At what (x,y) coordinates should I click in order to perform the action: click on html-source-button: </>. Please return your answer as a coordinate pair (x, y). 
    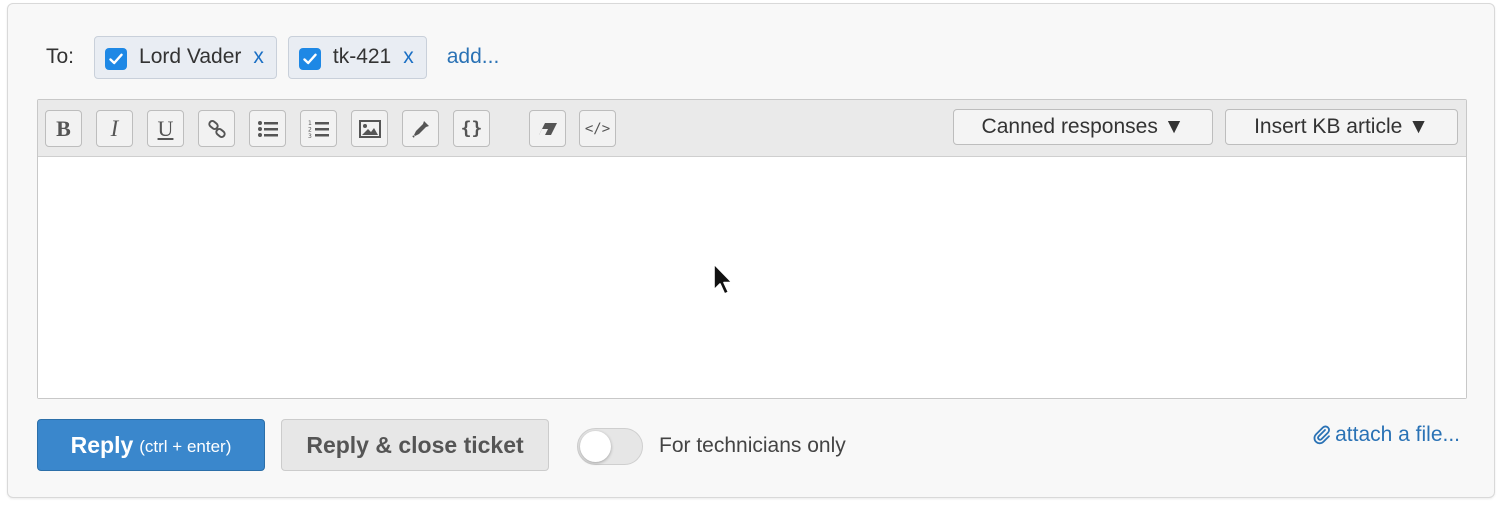
    Looking at the image, I should click on (597, 128).